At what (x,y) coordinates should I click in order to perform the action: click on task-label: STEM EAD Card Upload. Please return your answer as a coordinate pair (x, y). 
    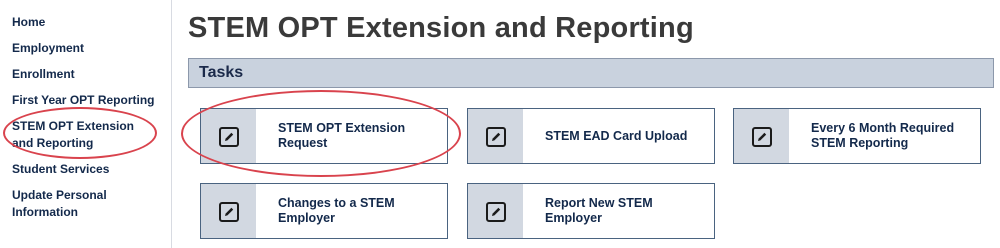
    Looking at the image, I should click on (616, 135).